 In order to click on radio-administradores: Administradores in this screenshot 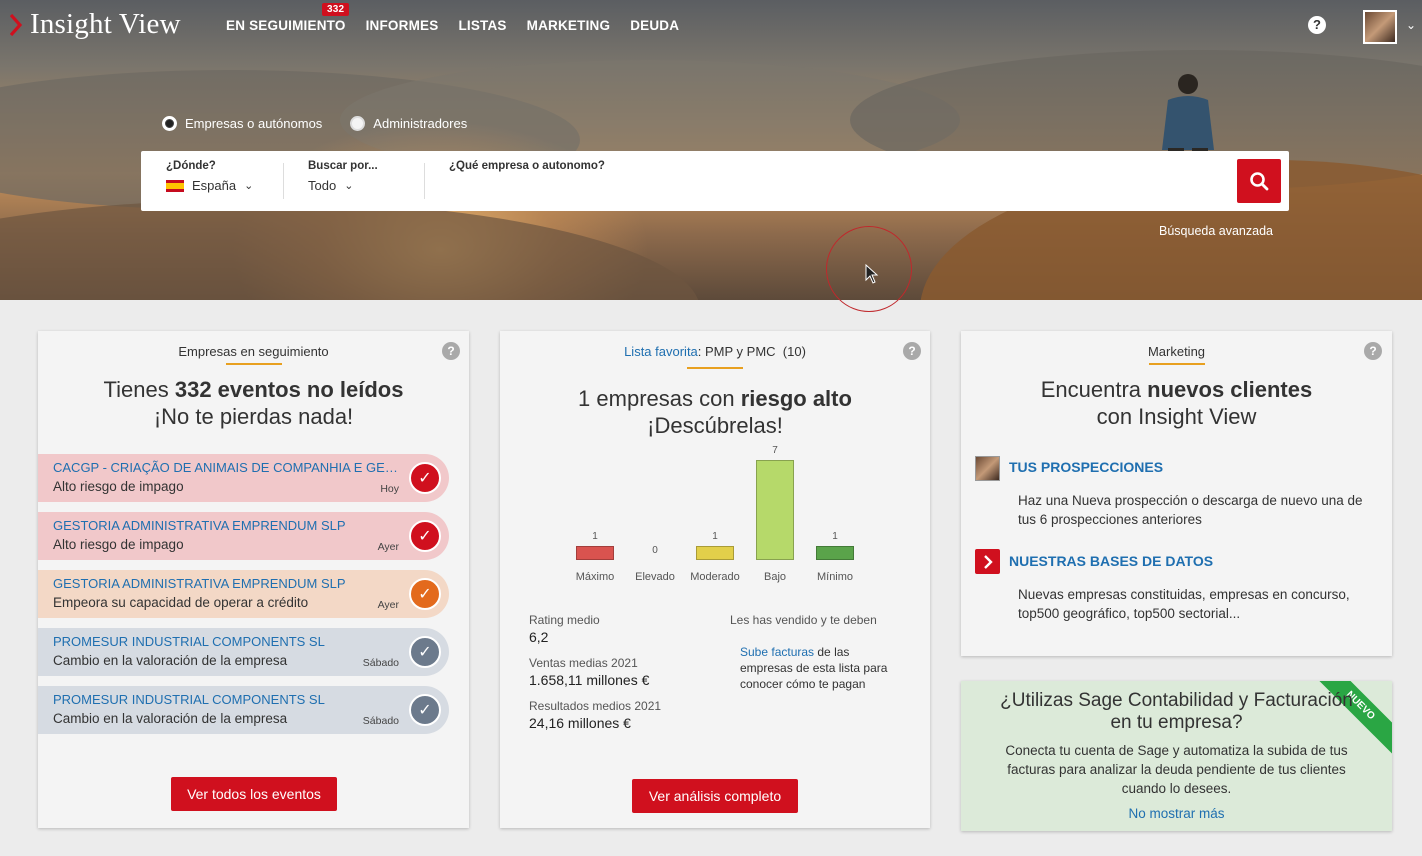, I will do `click(408, 123)`.